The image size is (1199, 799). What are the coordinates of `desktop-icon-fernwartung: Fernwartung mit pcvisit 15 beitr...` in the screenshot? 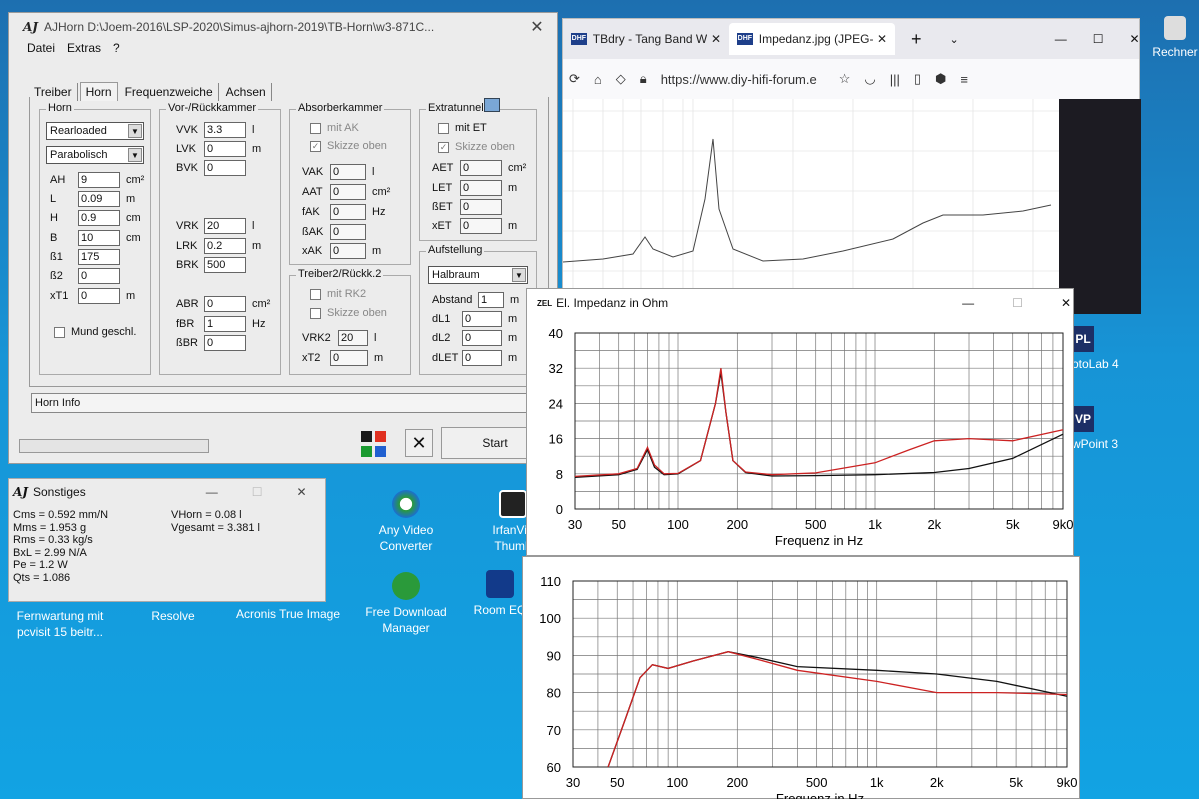 It's located at (60, 624).